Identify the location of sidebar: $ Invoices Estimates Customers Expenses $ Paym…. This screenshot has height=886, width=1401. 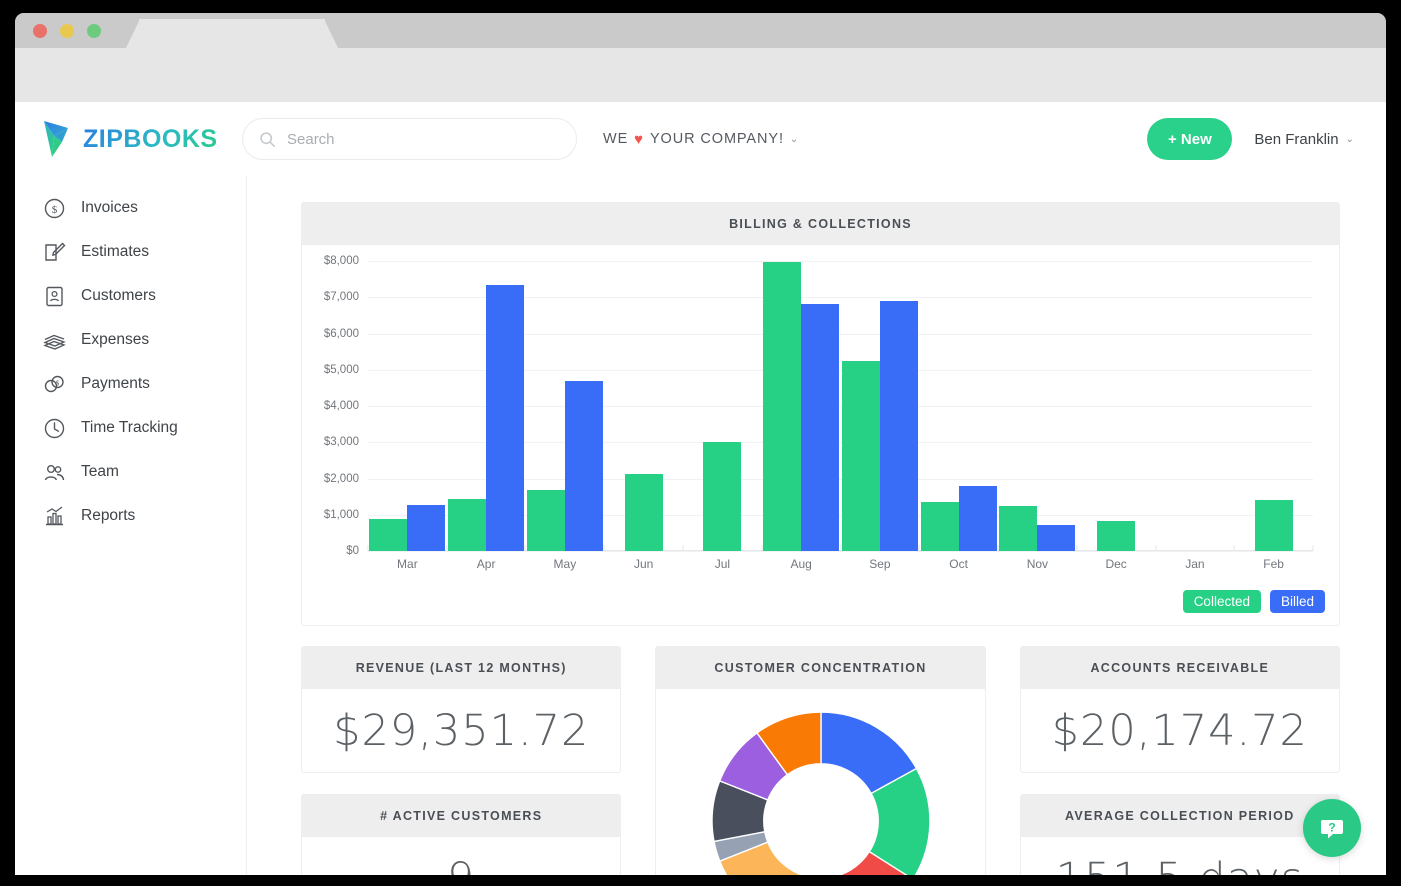
(131, 525).